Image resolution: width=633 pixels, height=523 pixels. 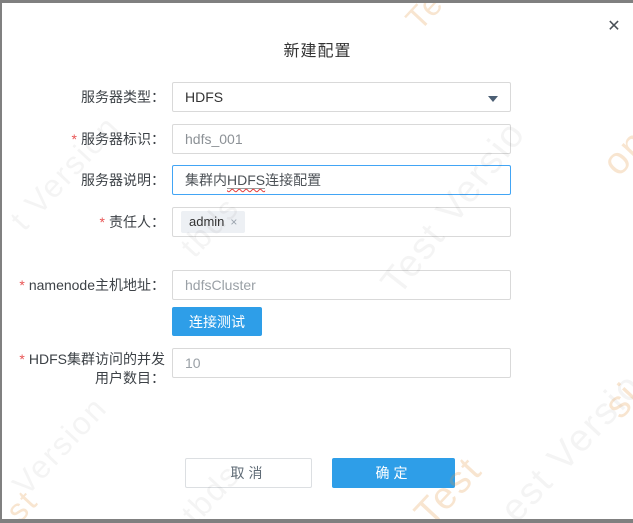 I want to click on tag-remove-icon: ×, so click(x=233, y=222).